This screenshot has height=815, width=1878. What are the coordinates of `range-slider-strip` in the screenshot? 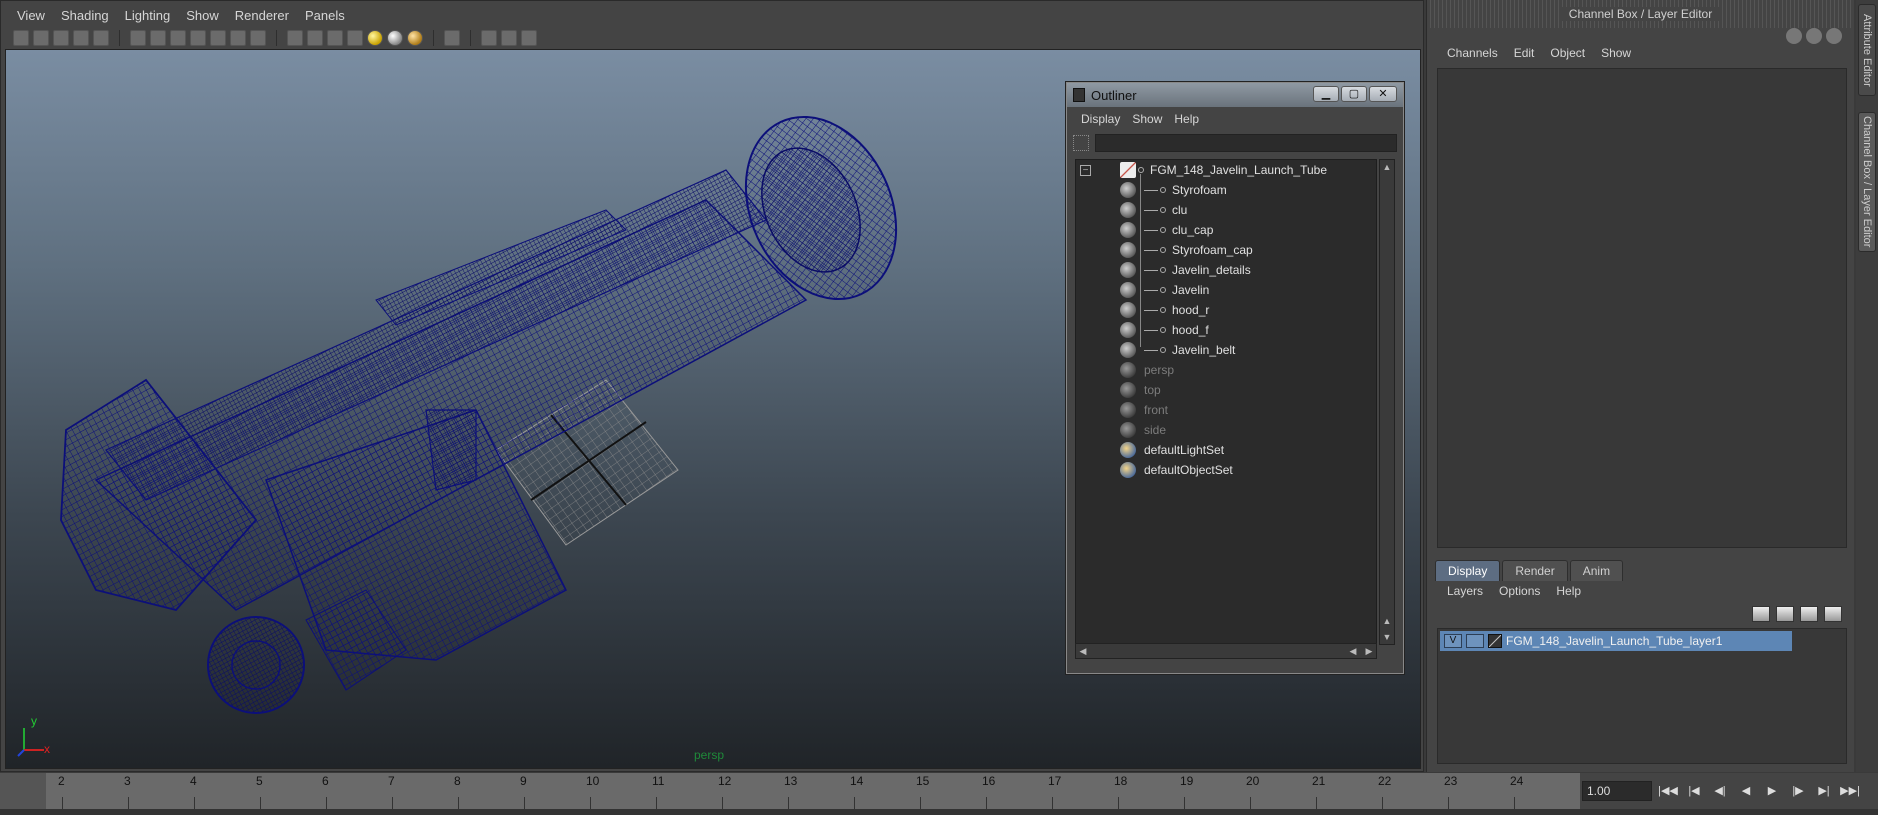 It's located at (939, 812).